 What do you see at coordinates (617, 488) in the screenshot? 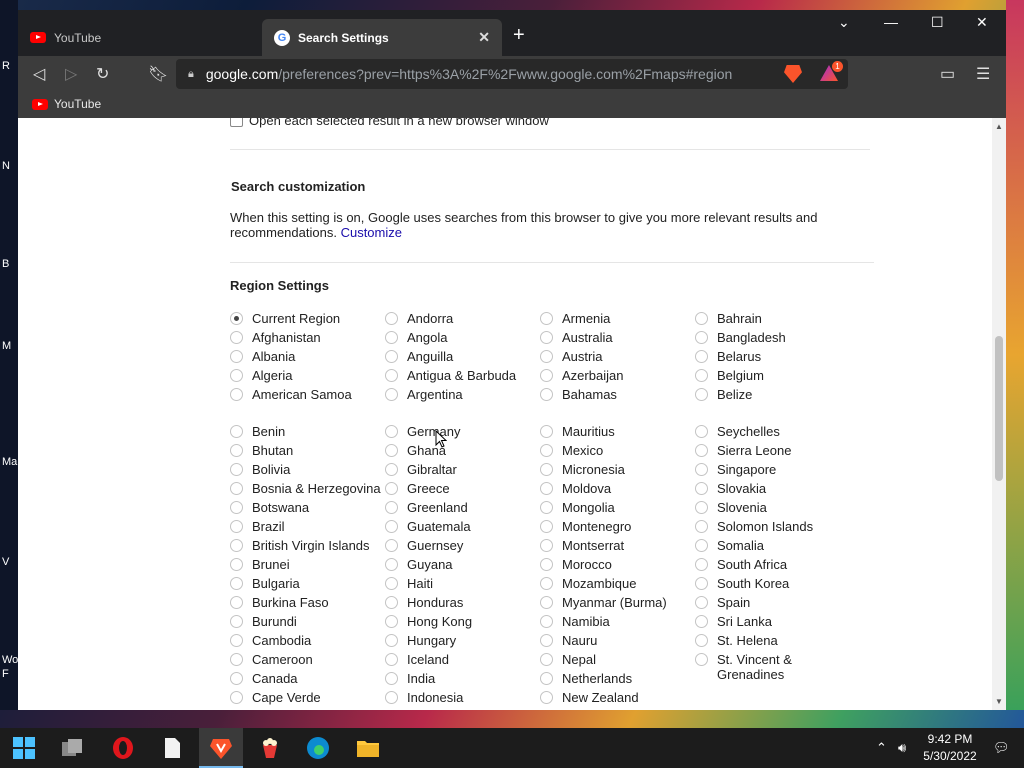
I see `region-option: Moldova` at bounding box center [617, 488].